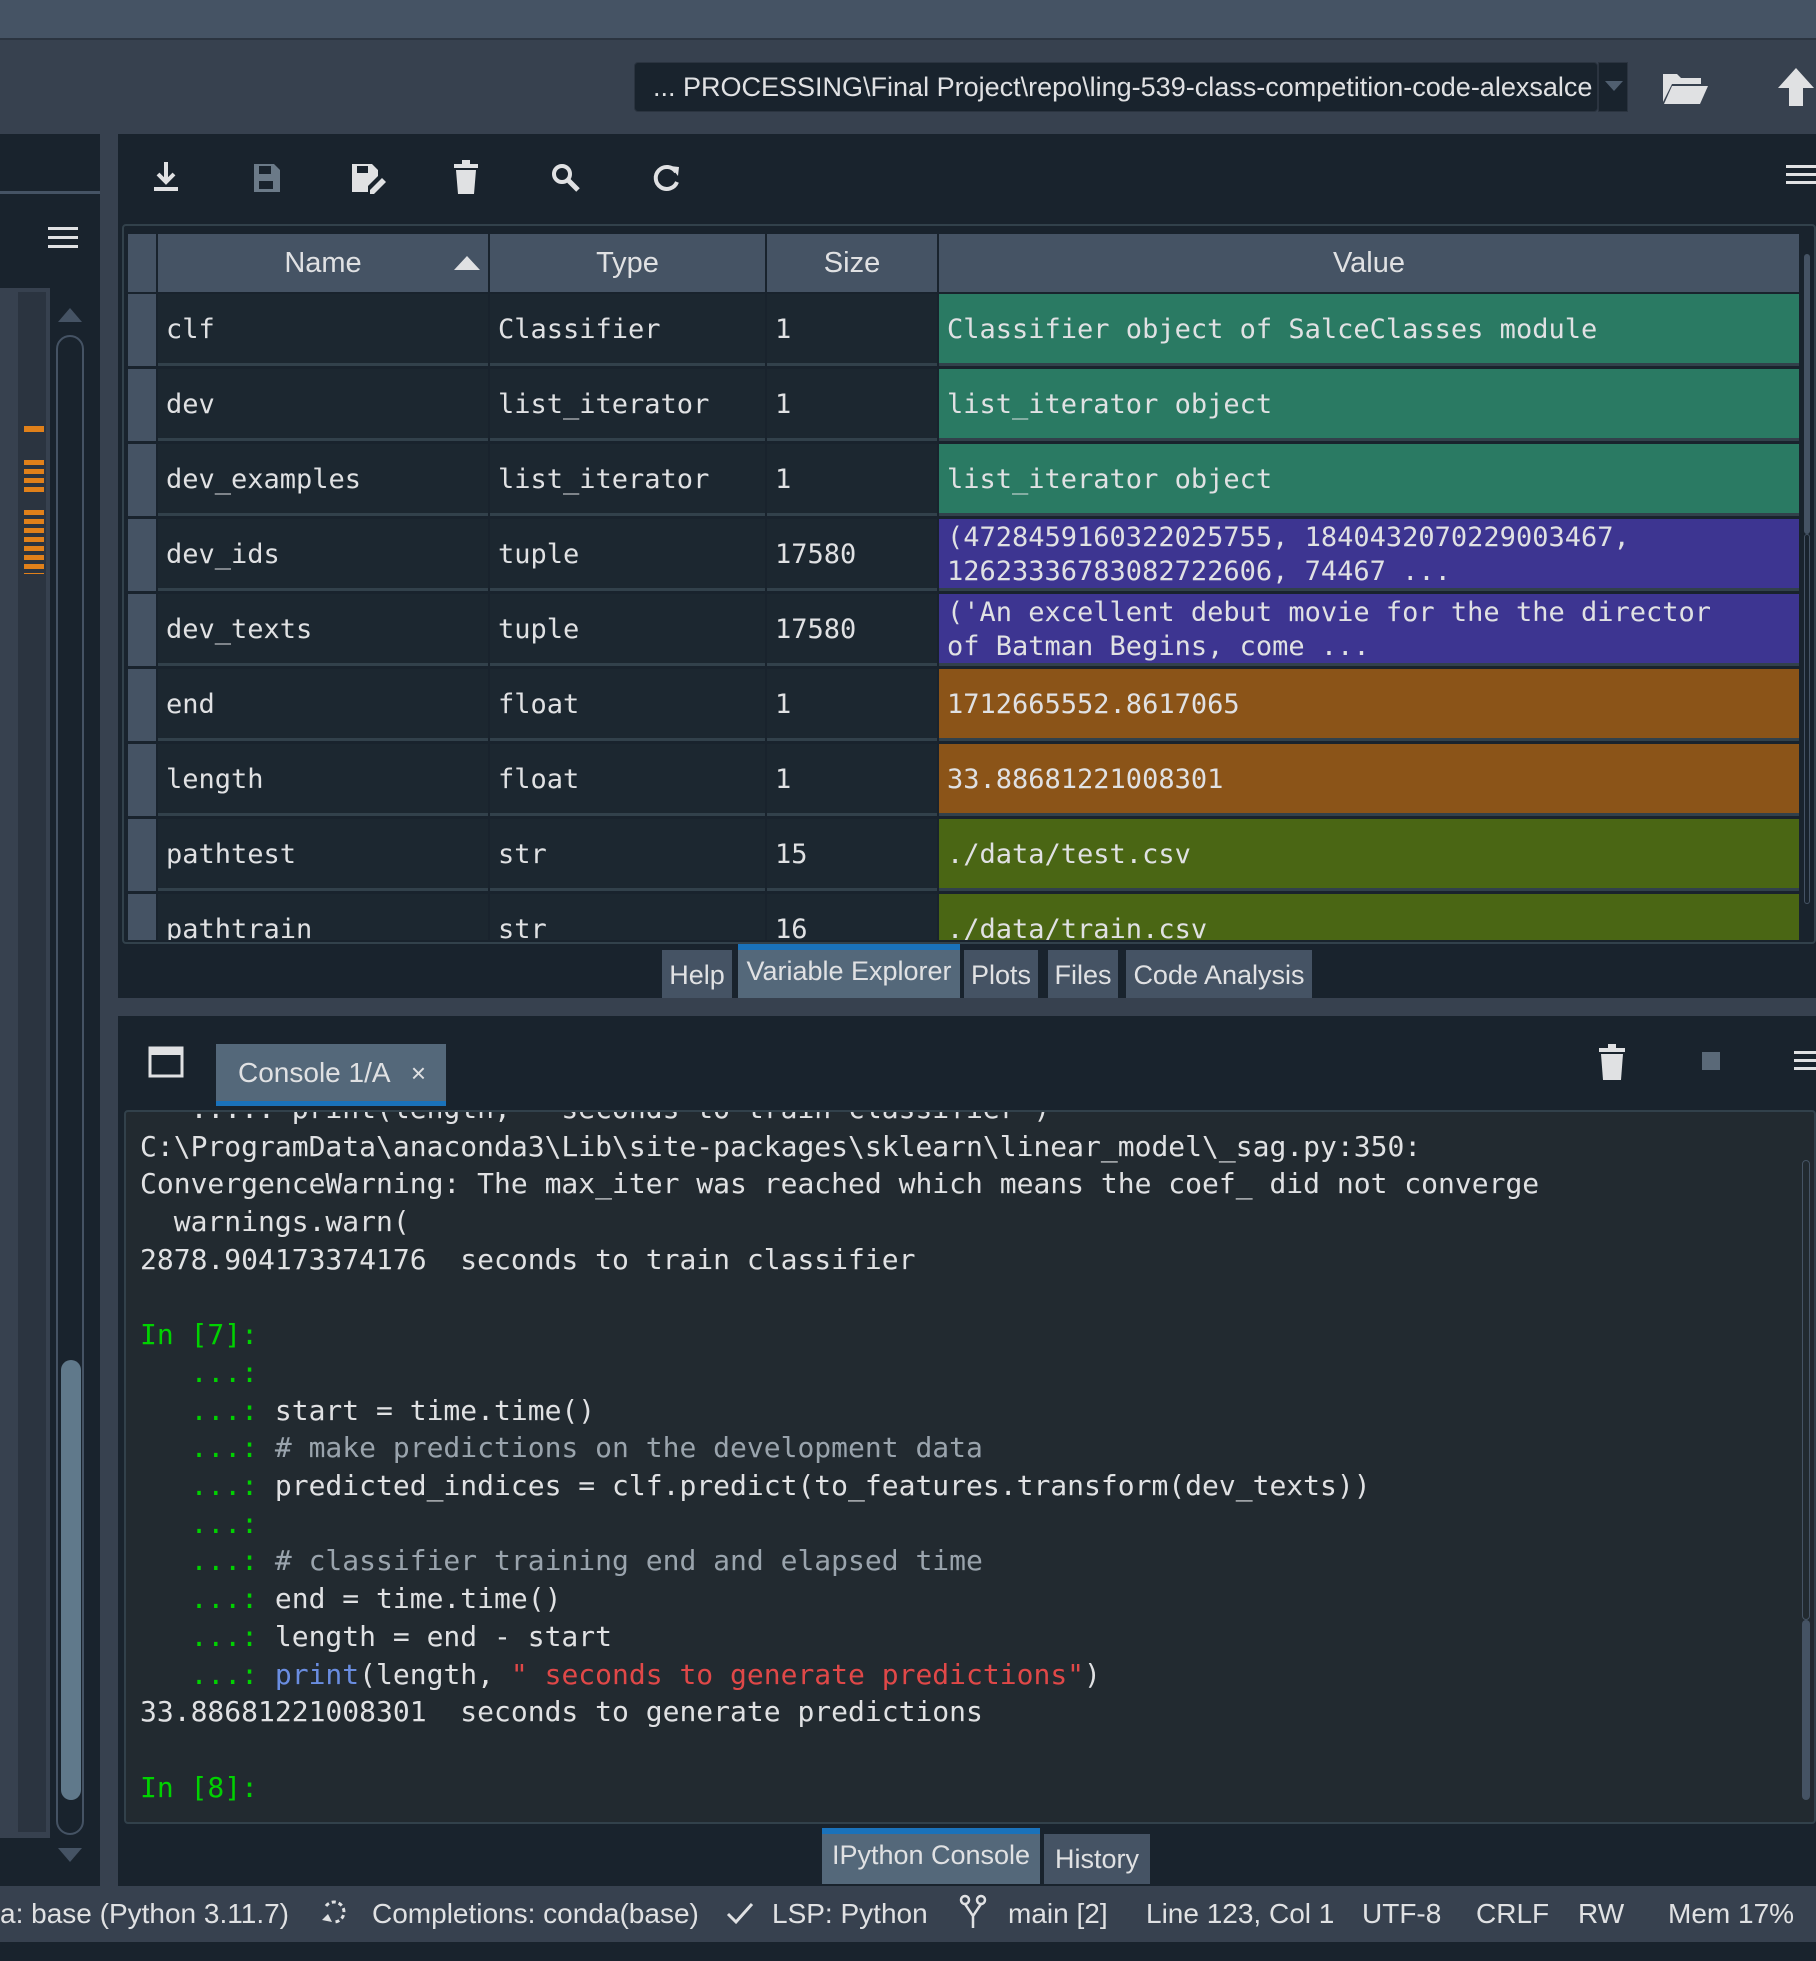 Image resolution: width=1816 pixels, height=1961 pixels. Describe the element at coordinates (323, 555) in the screenshot. I see `variable-name: dev_ids` at that location.